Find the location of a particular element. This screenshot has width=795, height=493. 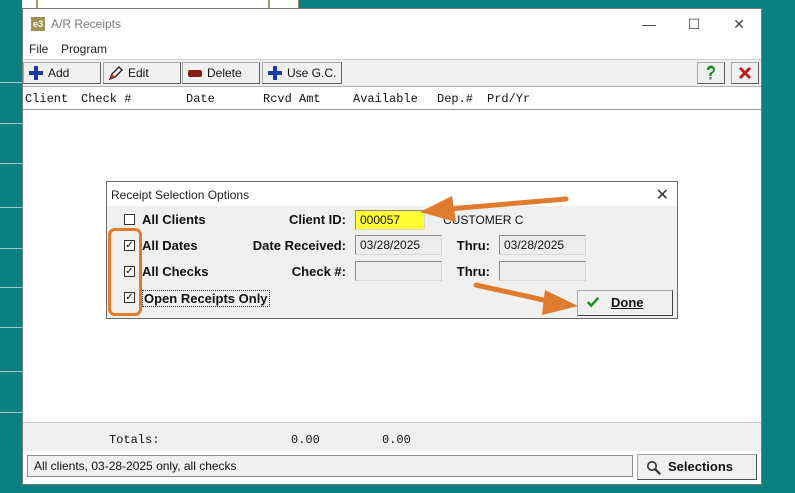

column-client: Client is located at coordinates (46, 99).